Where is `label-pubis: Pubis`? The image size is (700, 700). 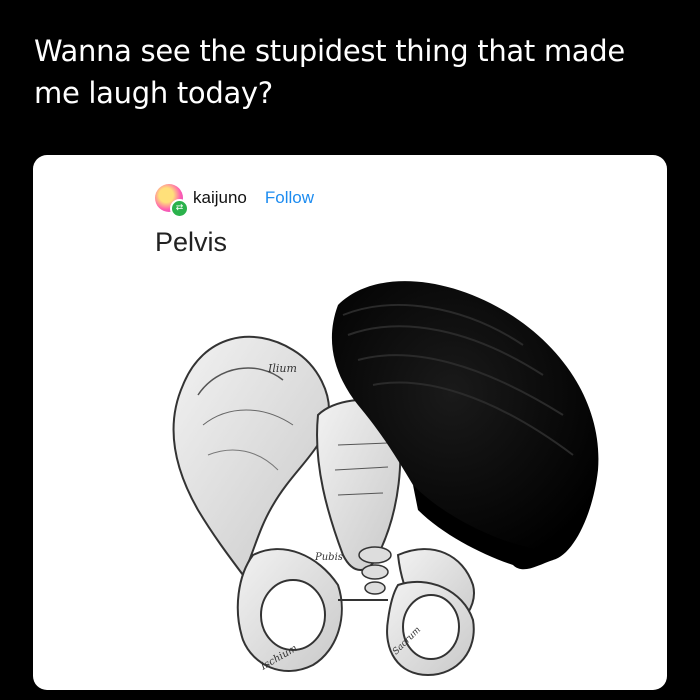
label-pubis: Pubis is located at coordinates (328, 557).